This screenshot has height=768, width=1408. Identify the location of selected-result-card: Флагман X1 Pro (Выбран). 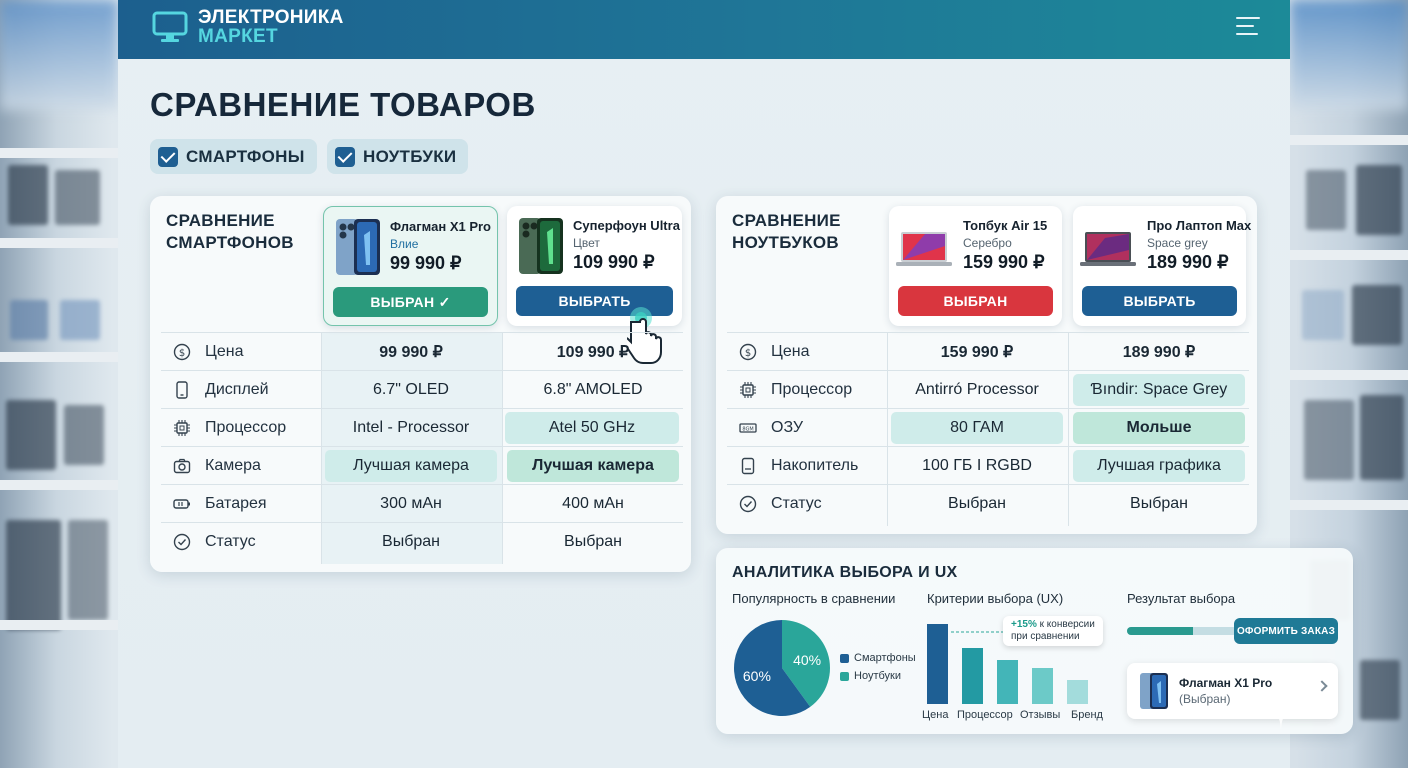
(1232, 691).